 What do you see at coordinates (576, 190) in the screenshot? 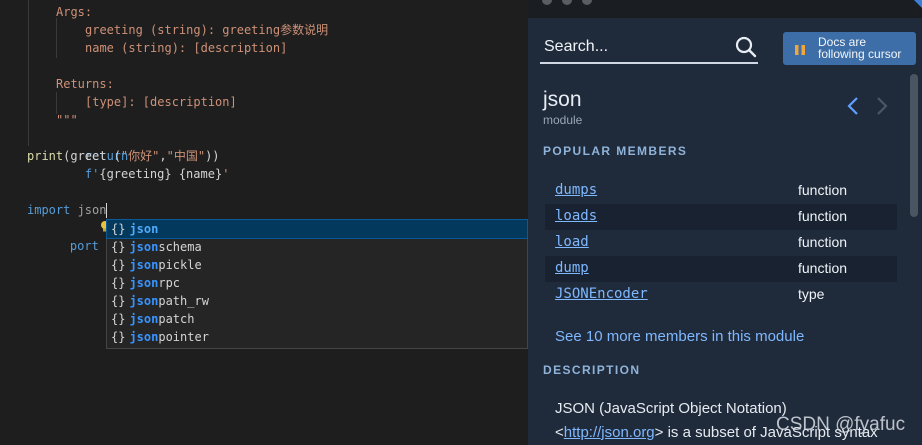
I see `member-link: dumps` at bounding box center [576, 190].